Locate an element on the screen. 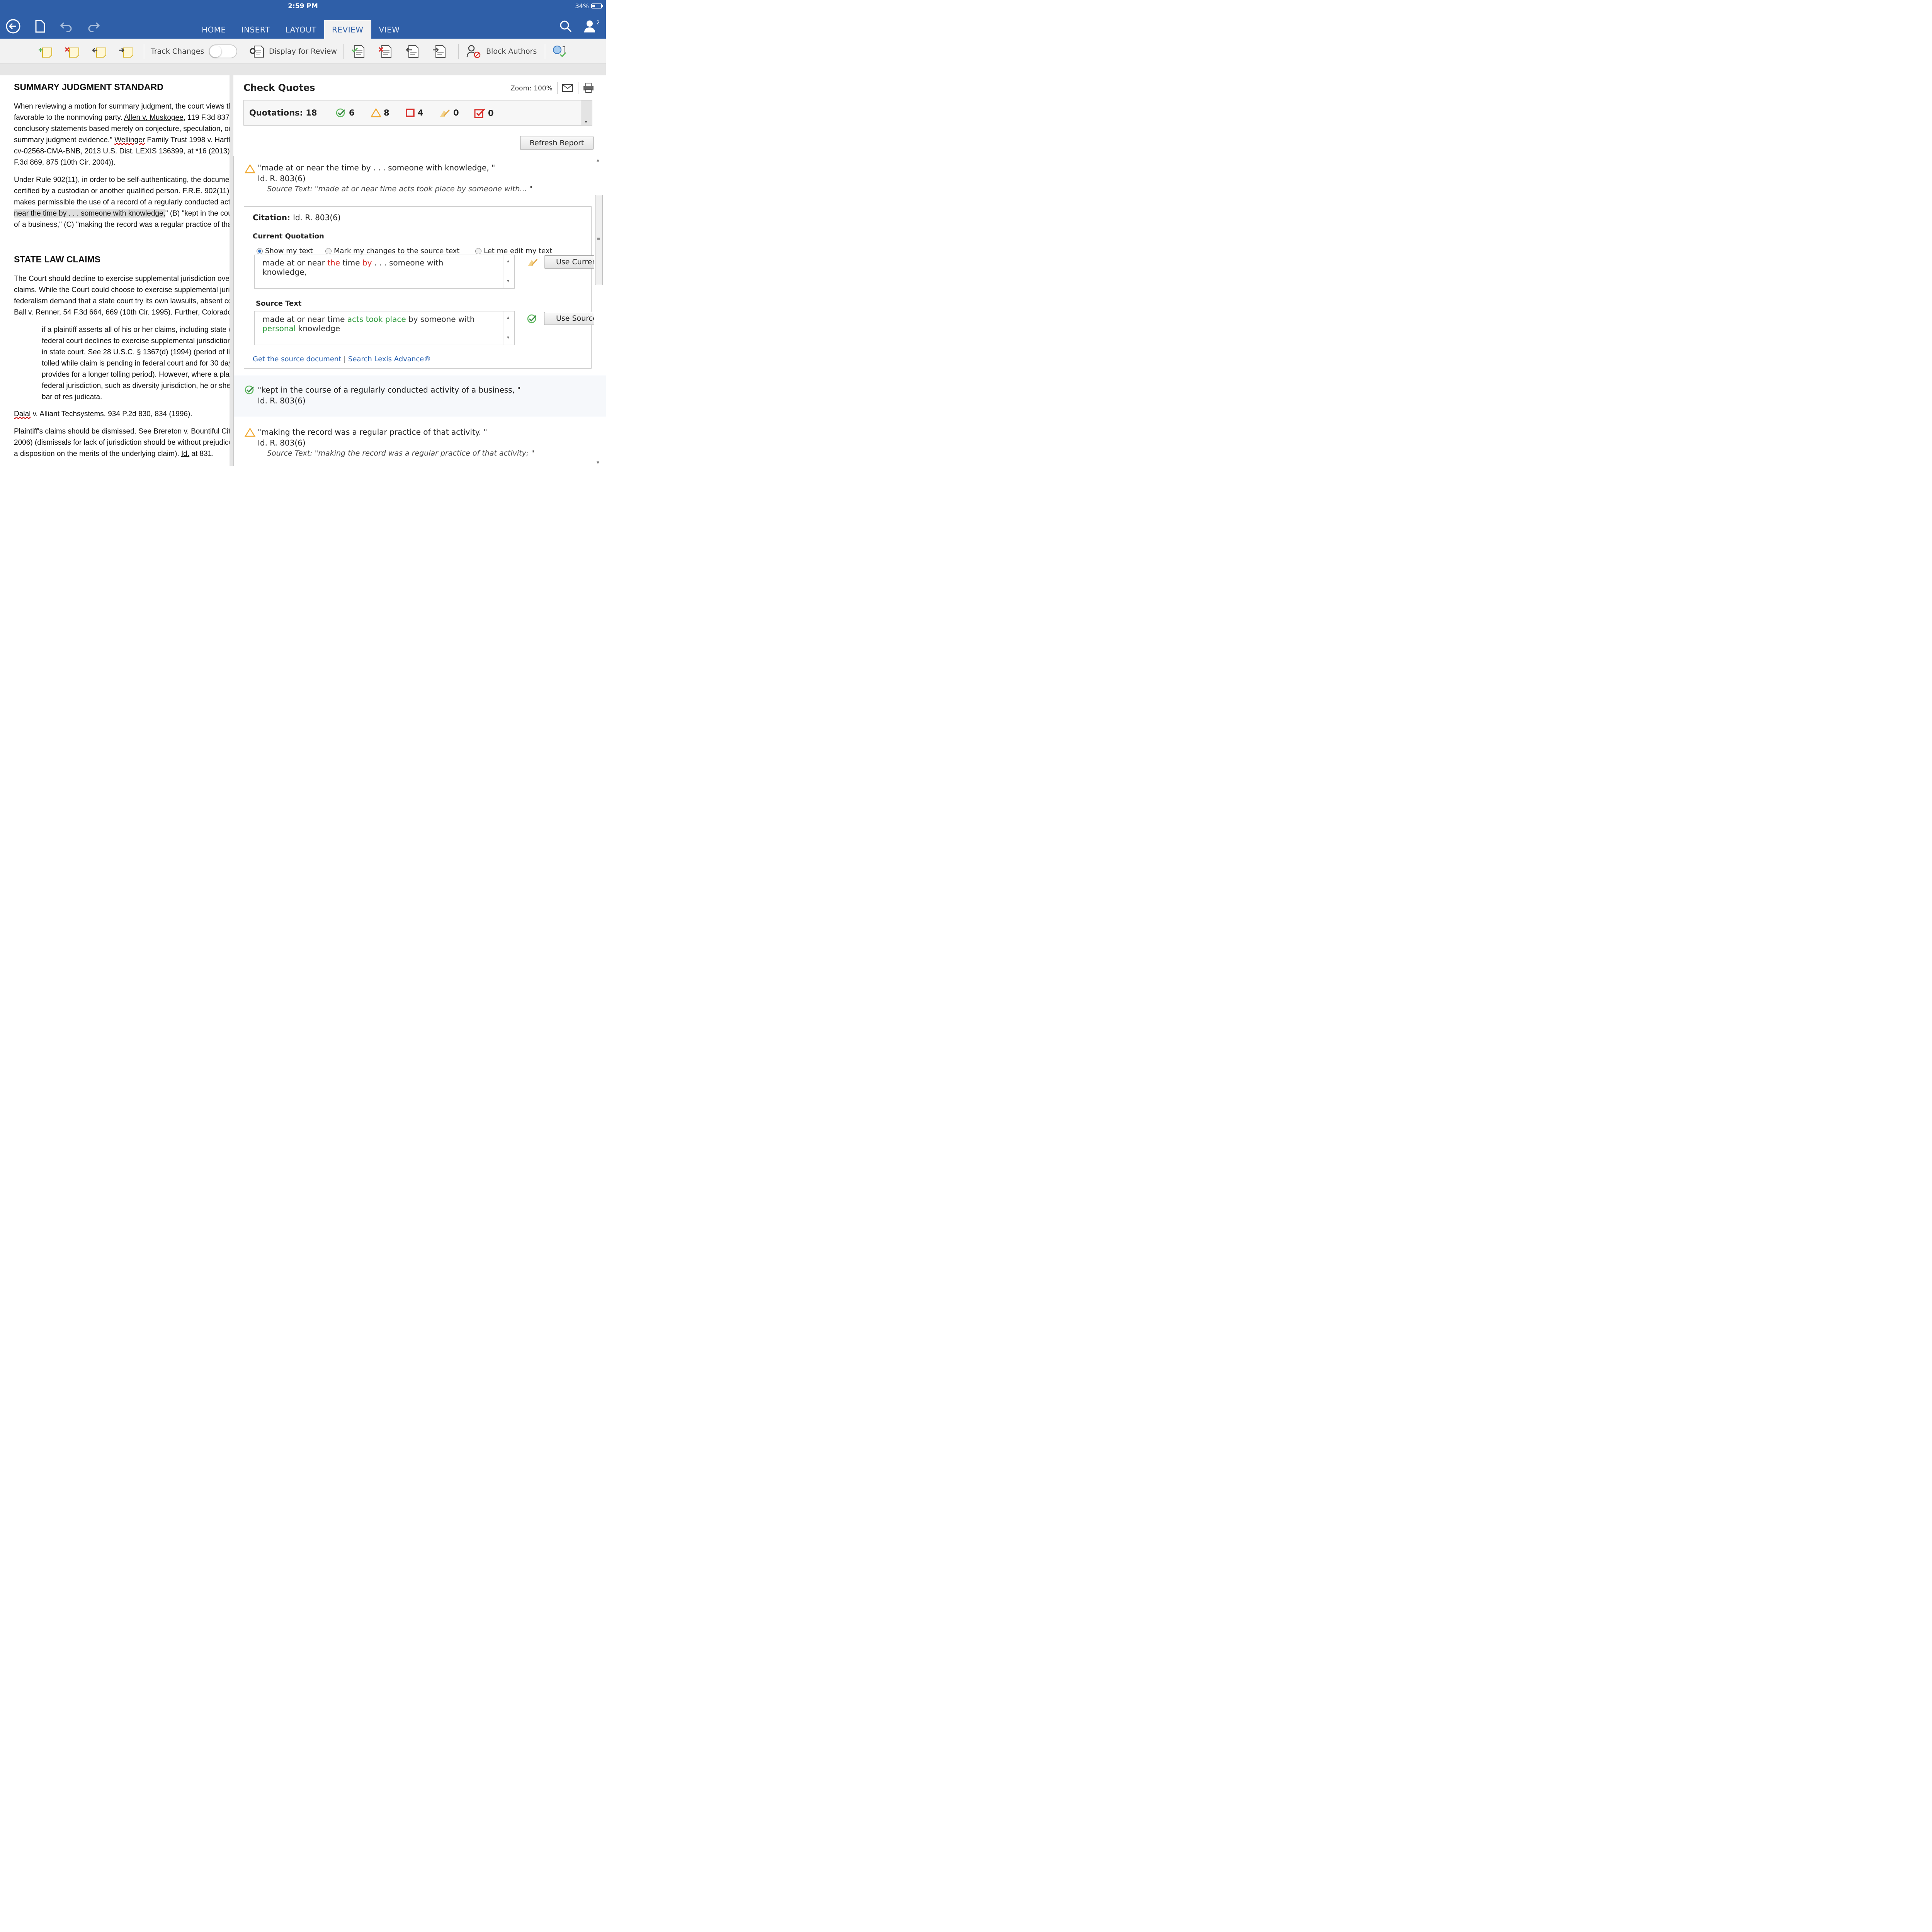 The image size is (1932, 1932). radio-edit-text: Let me edit my text is located at coordinates (514, 251).